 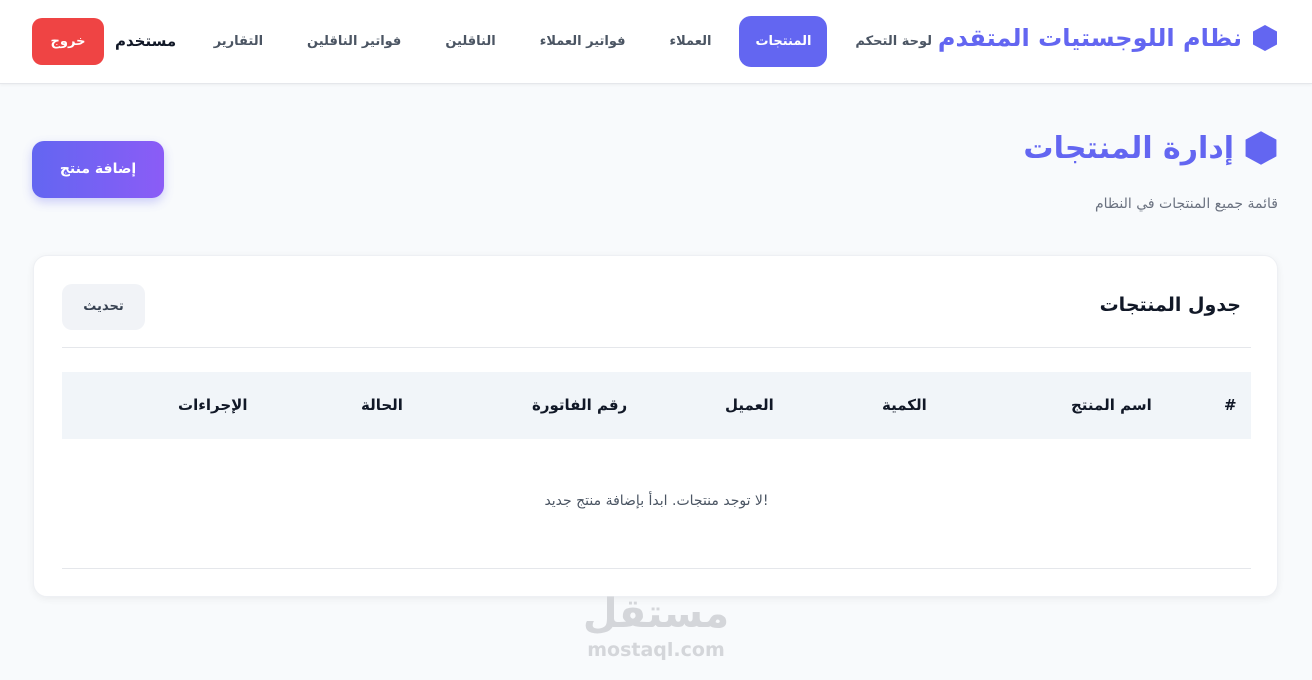 I want to click on page-title-wrap: إدارة المنتجات, so click(x=1150, y=148).